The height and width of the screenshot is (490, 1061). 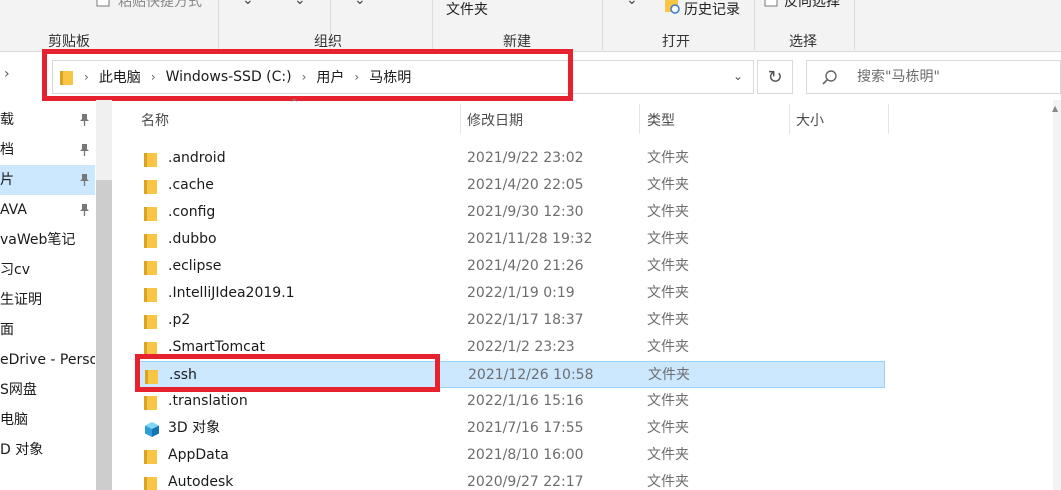 I want to click on sidebar-item: vaWeb笔记, so click(x=47, y=240).